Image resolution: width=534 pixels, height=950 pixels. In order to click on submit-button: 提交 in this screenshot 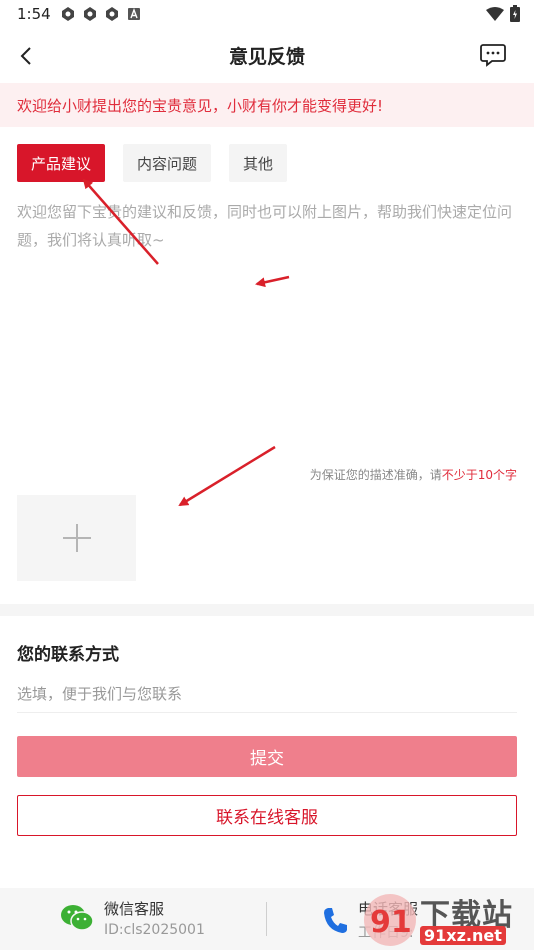, I will do `click(267, 756)`.